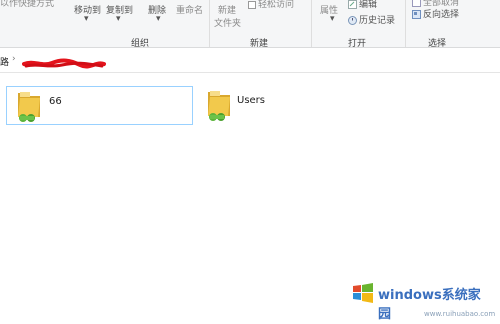 The width and height of the screenshot is (500, 324). What do you see at coordinates (416, 14) in the screenshot?
I see `invert-selection-icon` at bounding box center [416, 14].